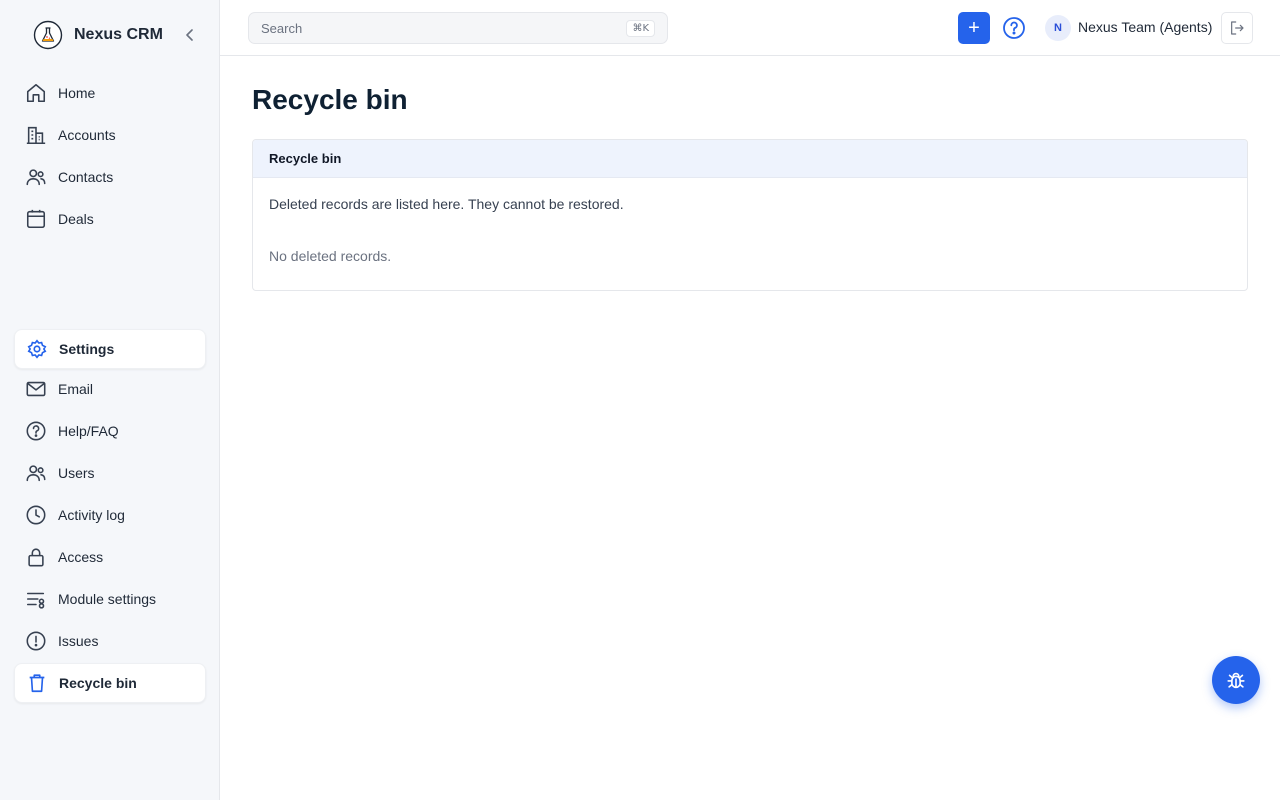 This screenshot has height=800, width=1280. What do you see at coordinates (750, 28) in the screenshot?
I see `top-bar: ⌘K + N Nexus Team (Agents)` at bounding box center [750, 28].